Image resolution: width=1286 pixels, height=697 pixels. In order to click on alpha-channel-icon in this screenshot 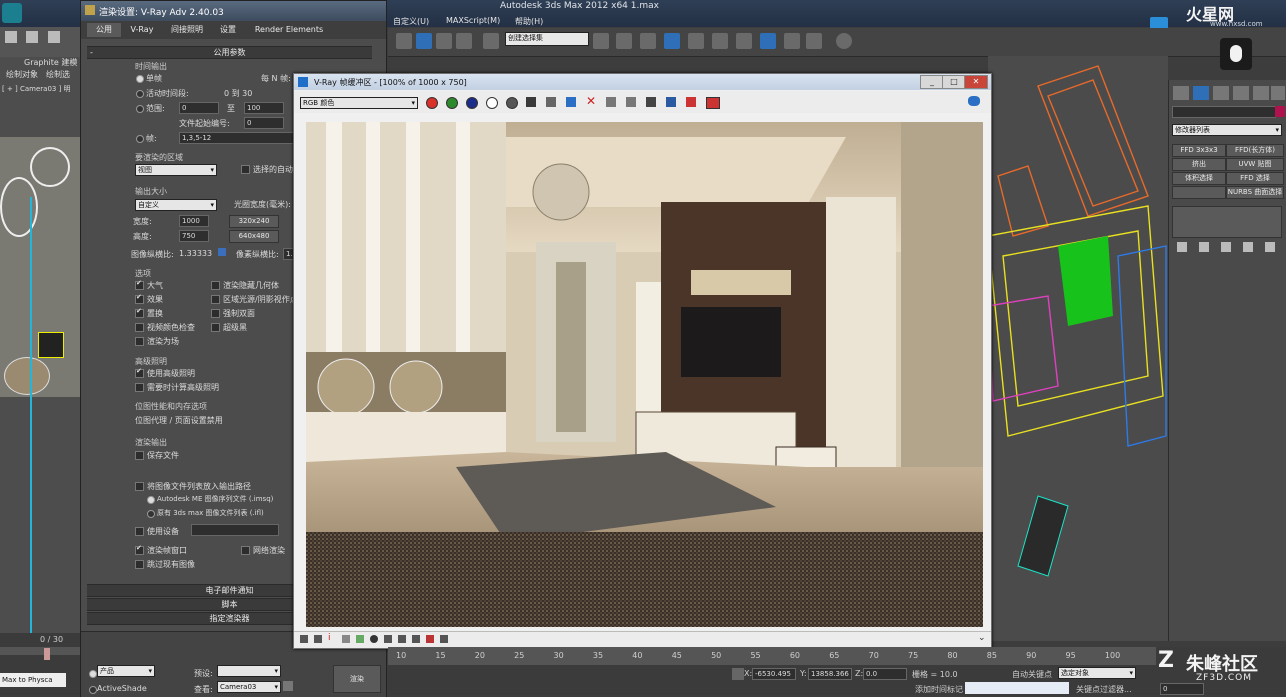, I will do `click(492, 103)`.